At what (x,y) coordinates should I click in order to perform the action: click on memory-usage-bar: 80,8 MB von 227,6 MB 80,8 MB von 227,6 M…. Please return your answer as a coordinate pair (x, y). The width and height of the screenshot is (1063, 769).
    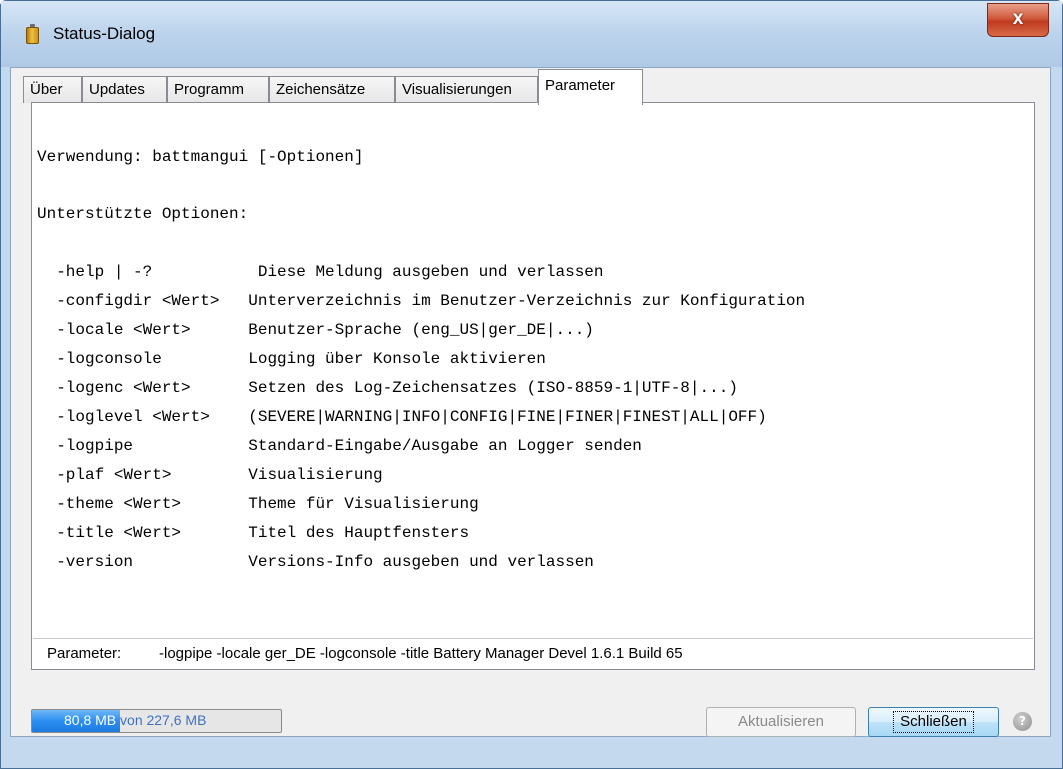
    Looking at the image, I should click on (156, 721).